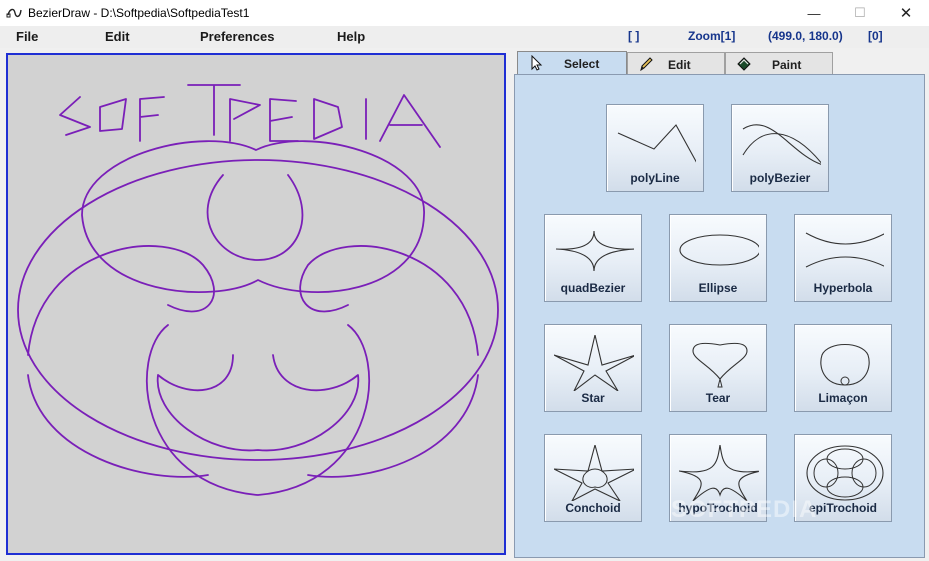 The width and height of the screenshot is (929, 561). I want to click on canvas-hand-p, so click(245, 120).